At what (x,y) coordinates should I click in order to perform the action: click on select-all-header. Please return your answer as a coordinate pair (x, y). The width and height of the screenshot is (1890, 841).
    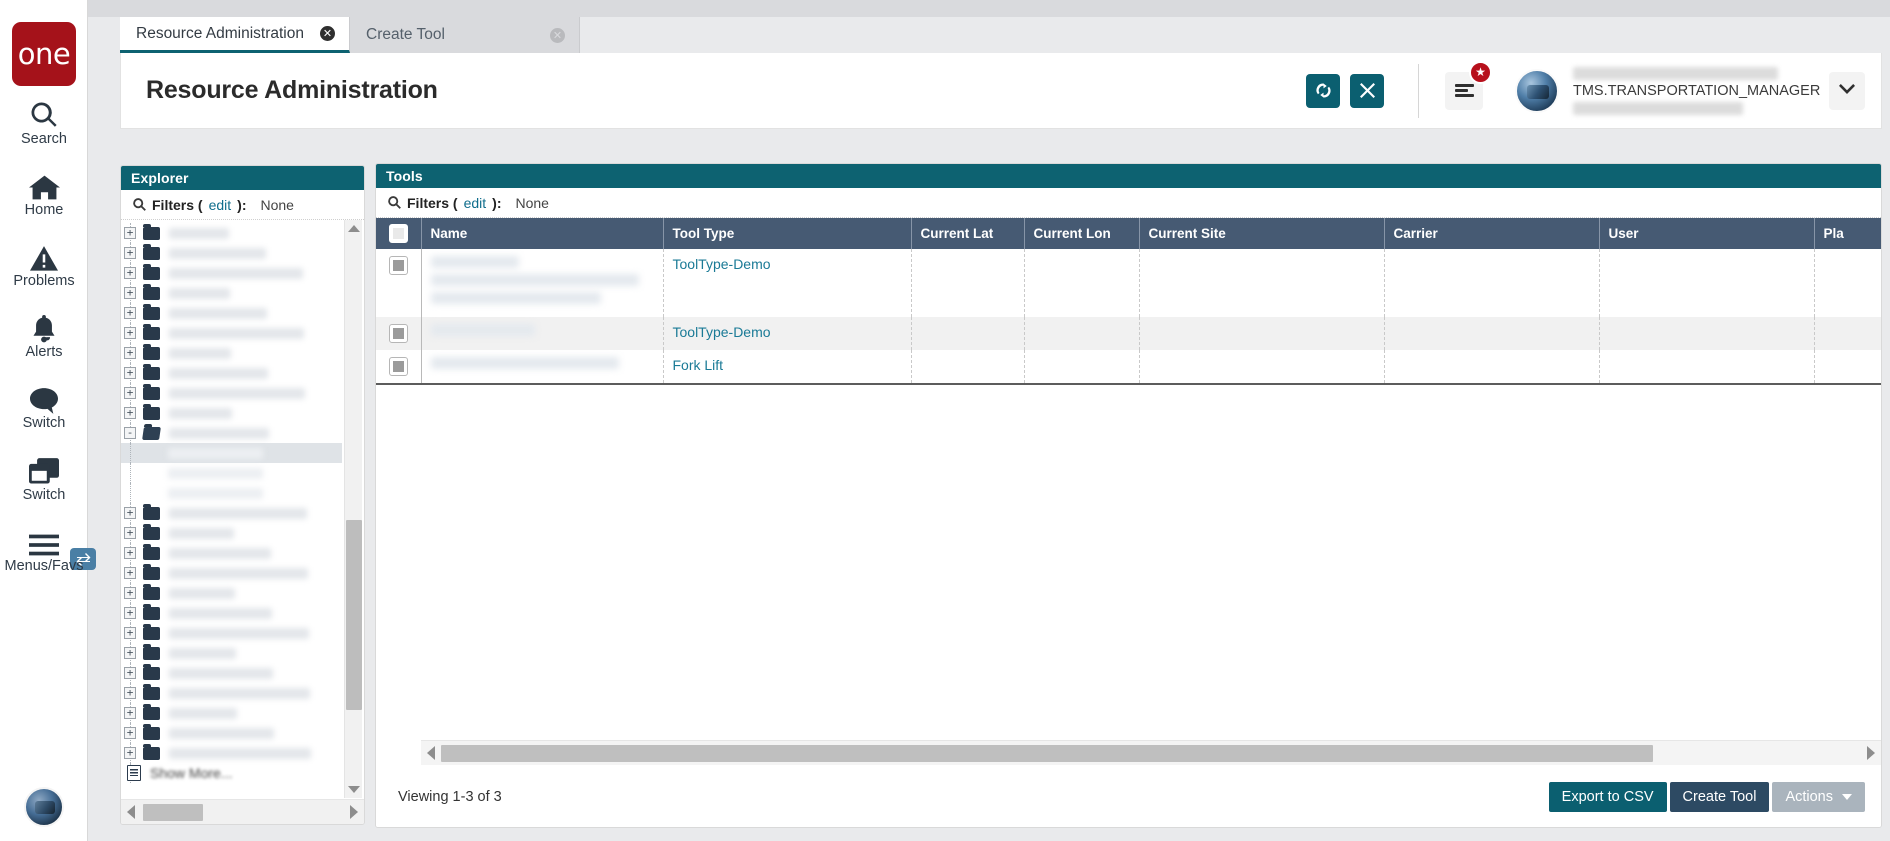
    Looking at the image, I should click on (399, 233).